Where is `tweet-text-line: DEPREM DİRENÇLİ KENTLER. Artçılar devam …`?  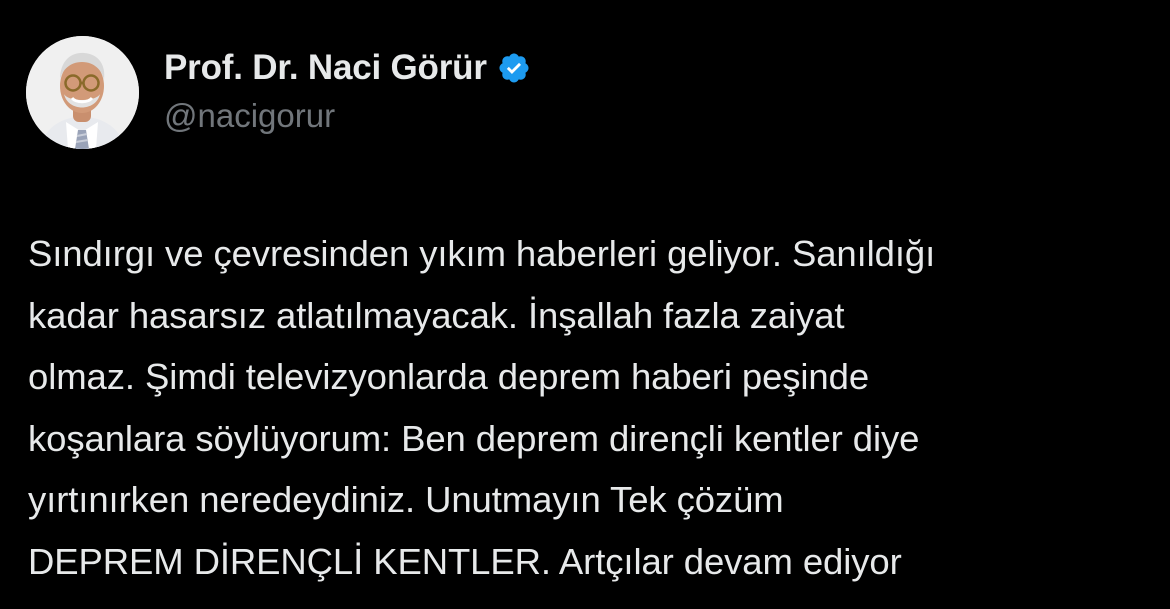
tweet-text-line: DEPREM DİRENÇLİ KENTLER. Artçılar devam … is located at coordinates (465, 561).